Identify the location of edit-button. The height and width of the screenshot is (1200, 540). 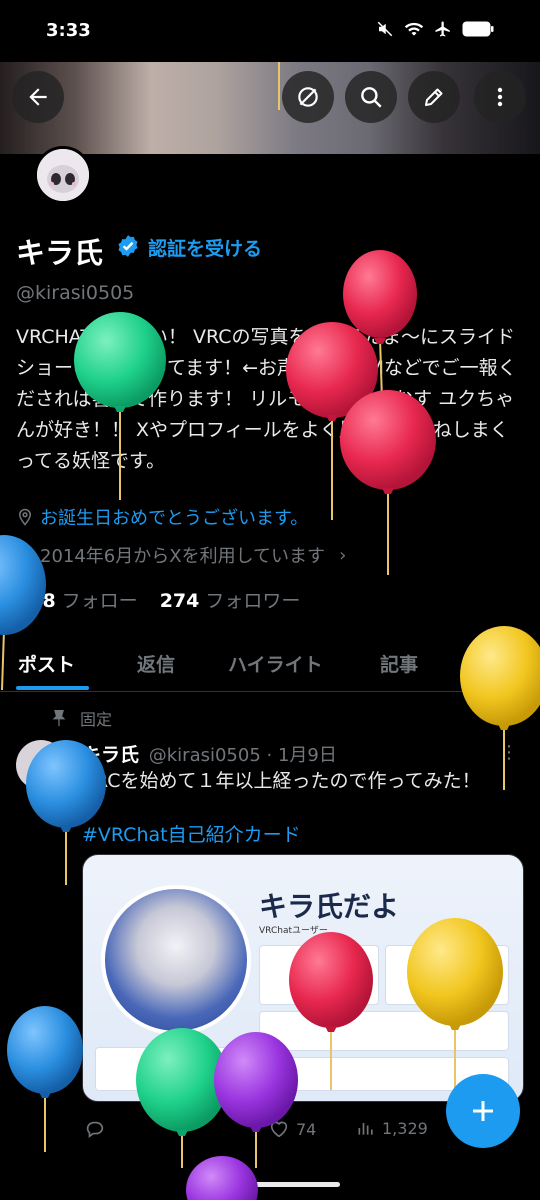
(434, 97).